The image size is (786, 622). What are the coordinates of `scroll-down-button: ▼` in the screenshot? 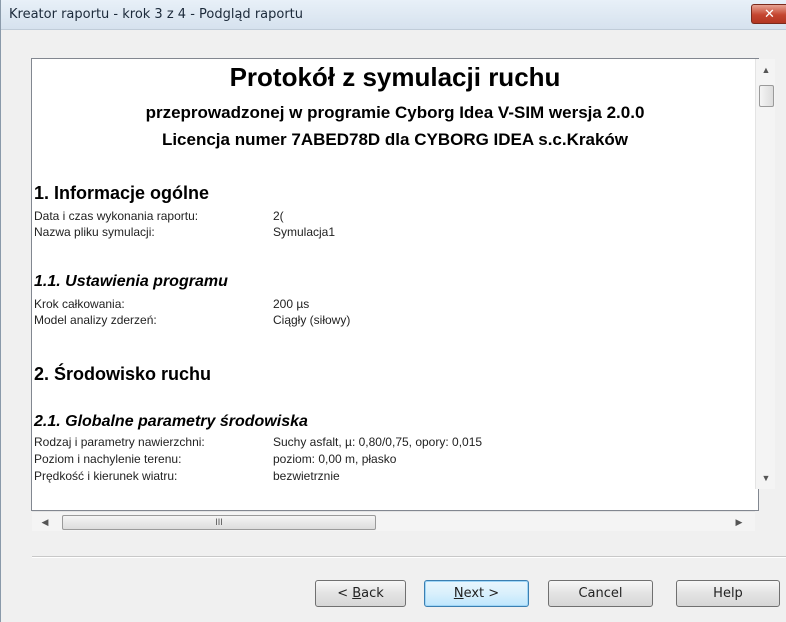 It's located at (766, 478).